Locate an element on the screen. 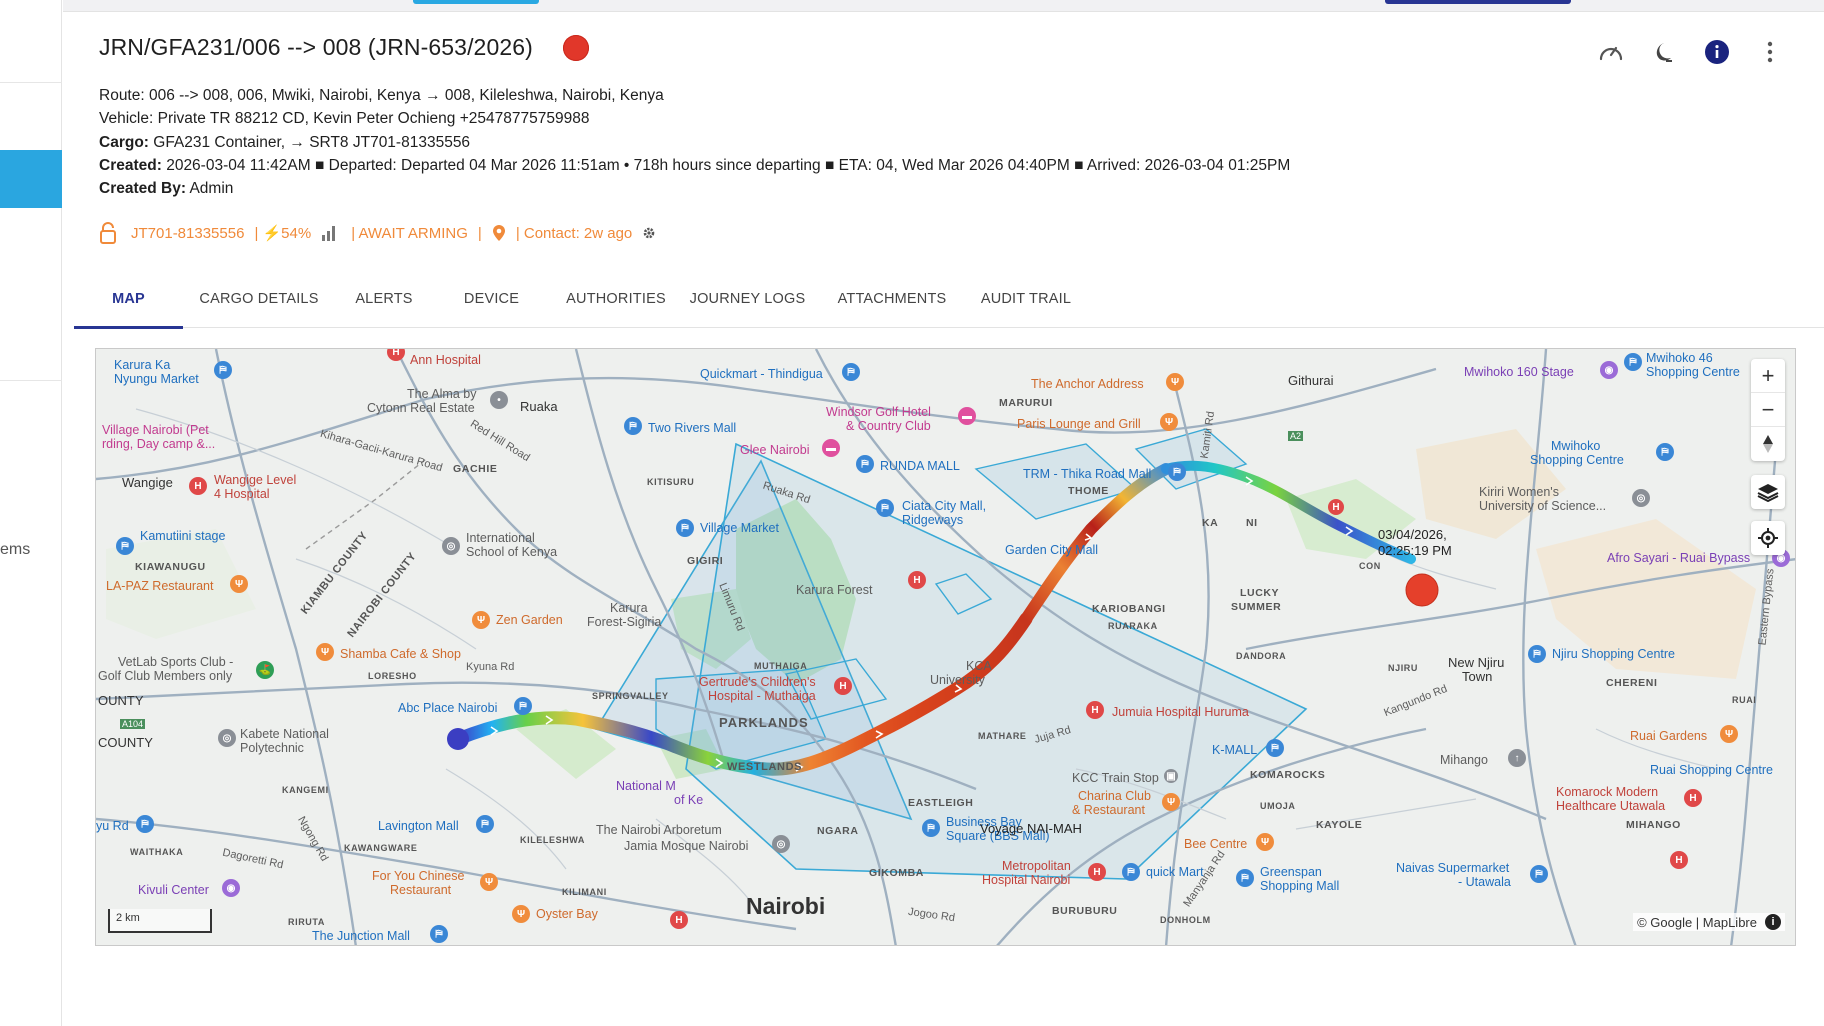  voyage-label: Voyage NAI-MAH is located at coordinates (1031, 828).